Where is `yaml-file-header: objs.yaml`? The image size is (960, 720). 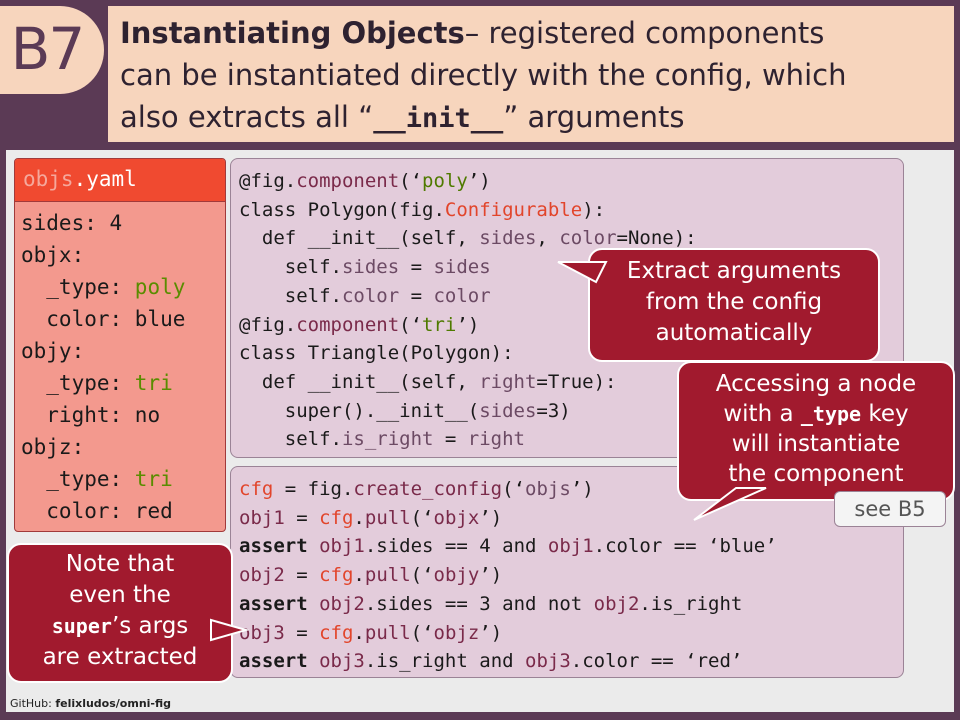 yaml-file-header: objs.yaml is located at coordinates (120, 180).